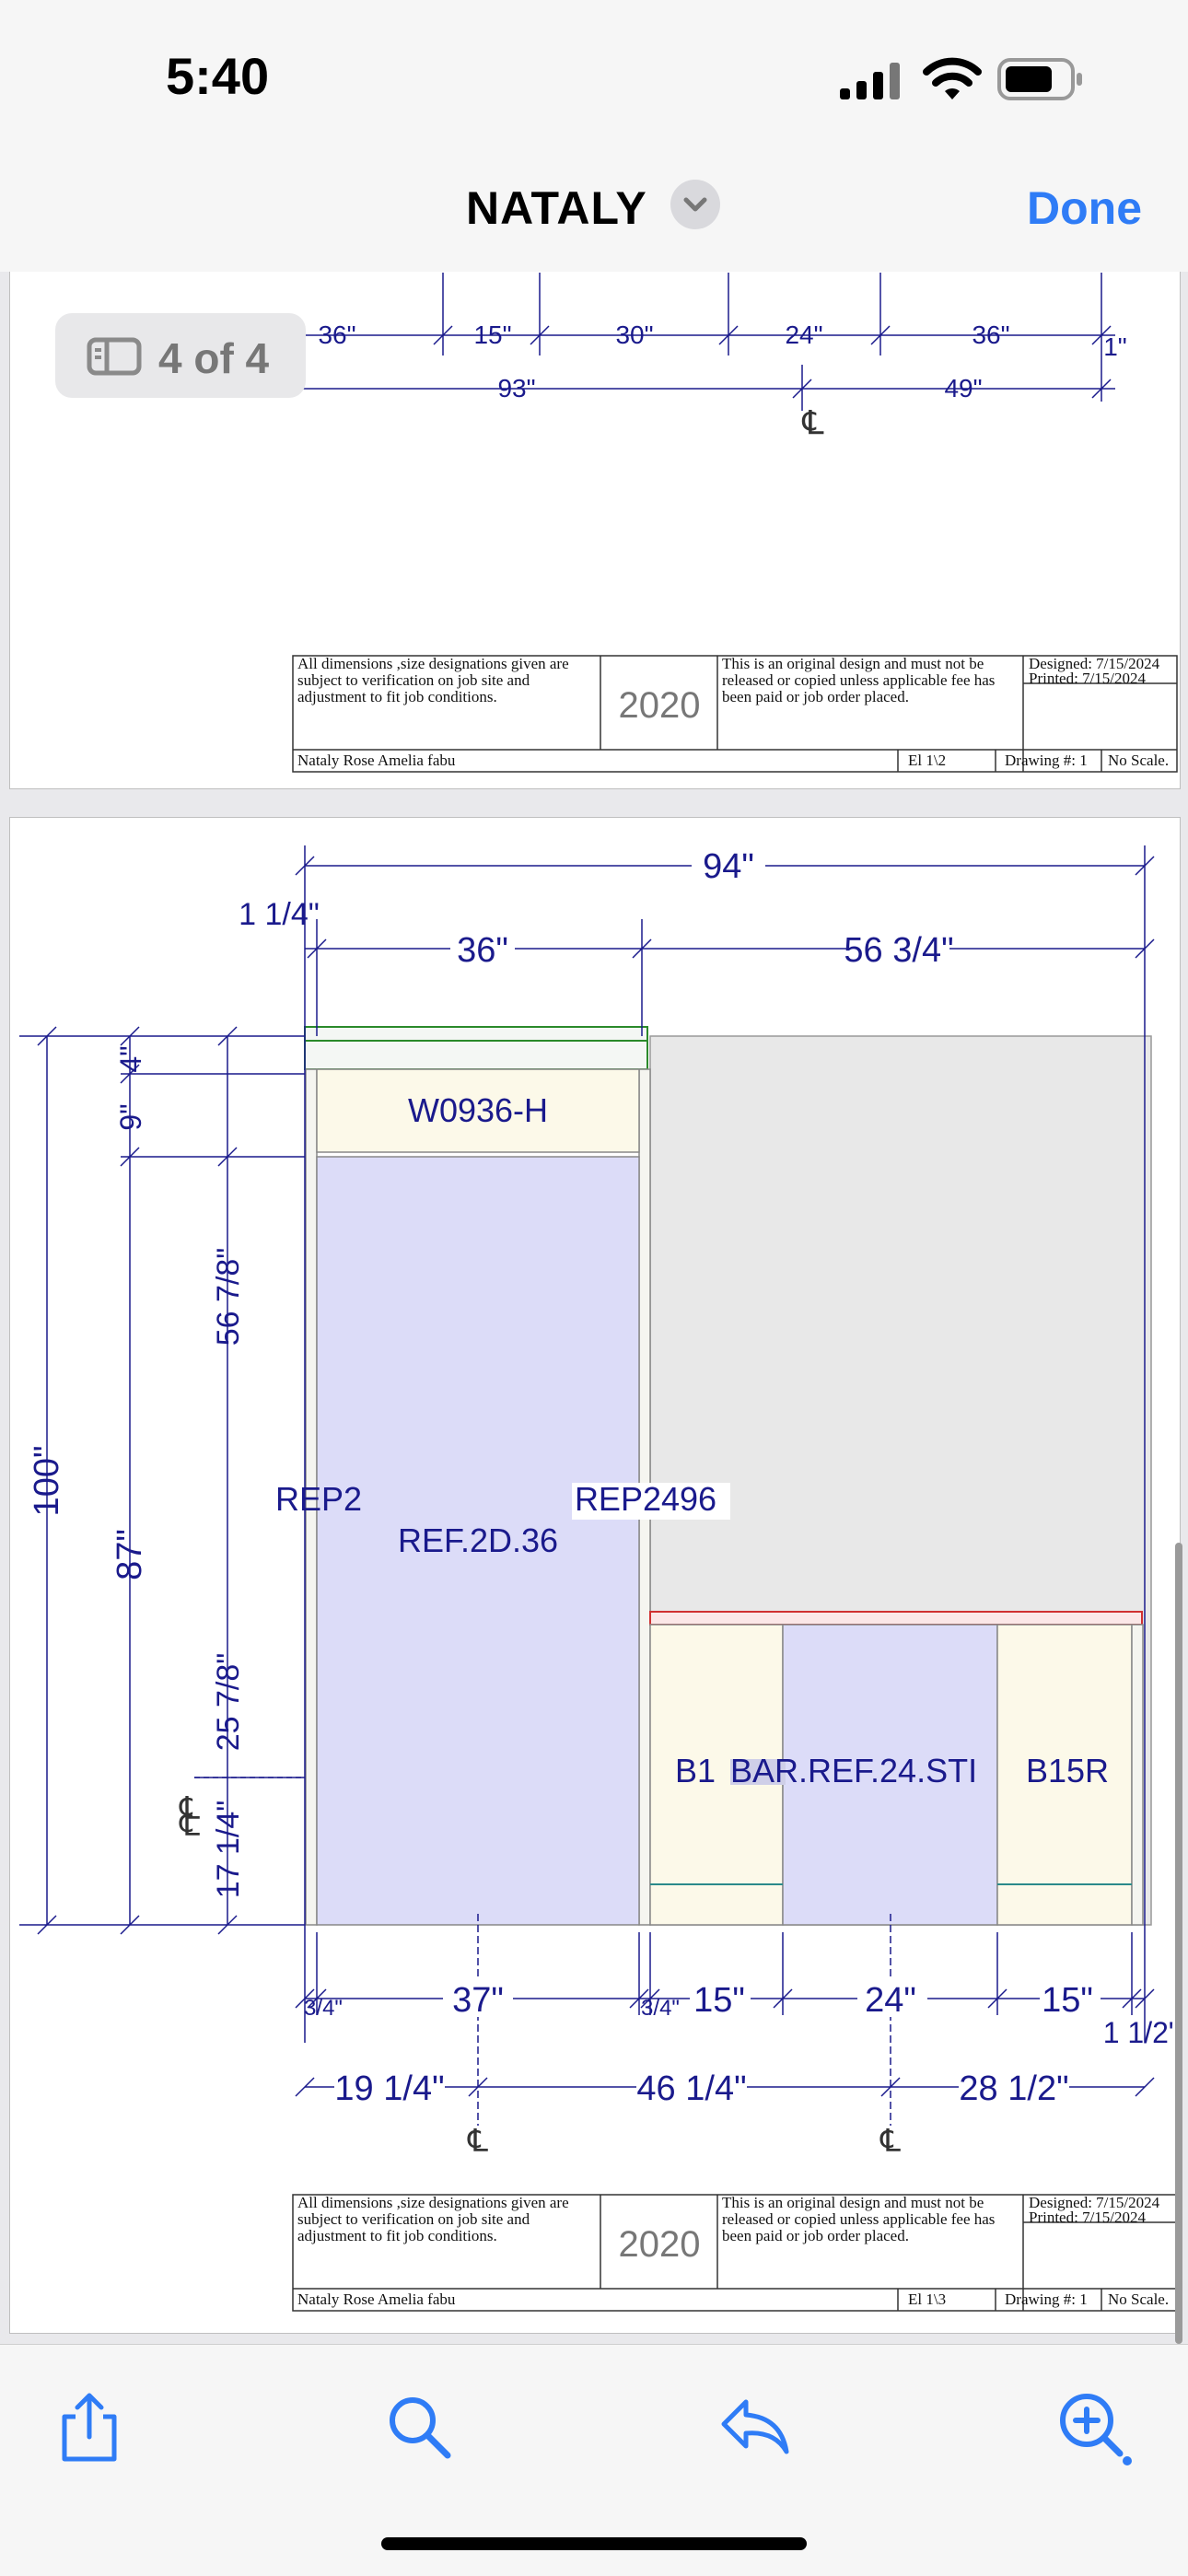 This screenshot has height=2576, width=1188. What do you see at coordinates (719, 2001) in the screenshot?
I see `p4-bdim-15-left: 15"` at bounding box center [719, 2001].